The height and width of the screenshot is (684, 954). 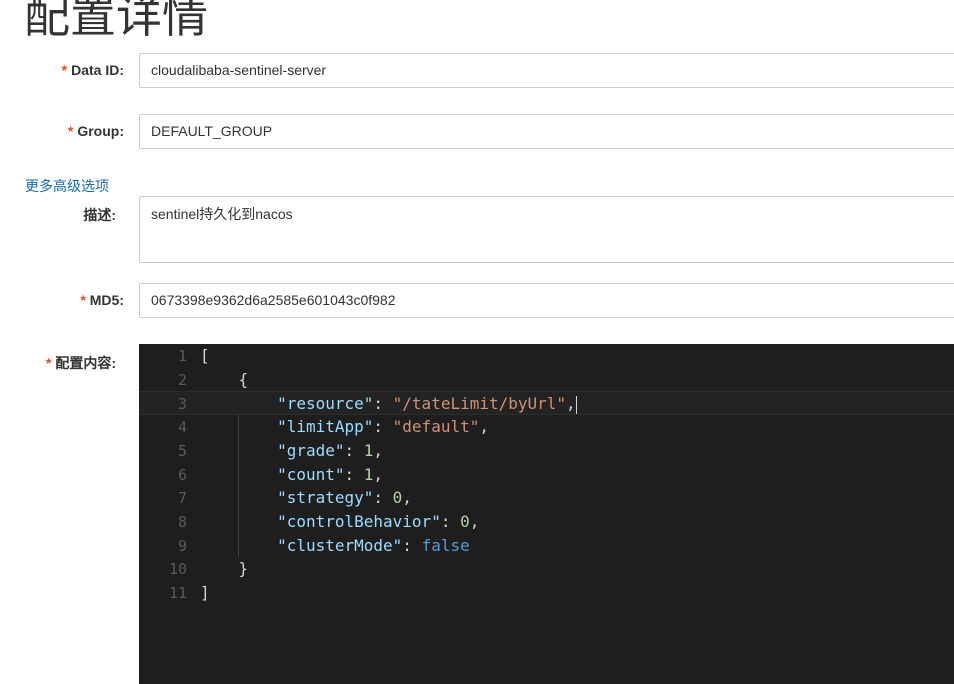 What do you see at coordinates (182, 404) in the screenshot?
I see `line-number: 3` at bounding box center [182, 404].